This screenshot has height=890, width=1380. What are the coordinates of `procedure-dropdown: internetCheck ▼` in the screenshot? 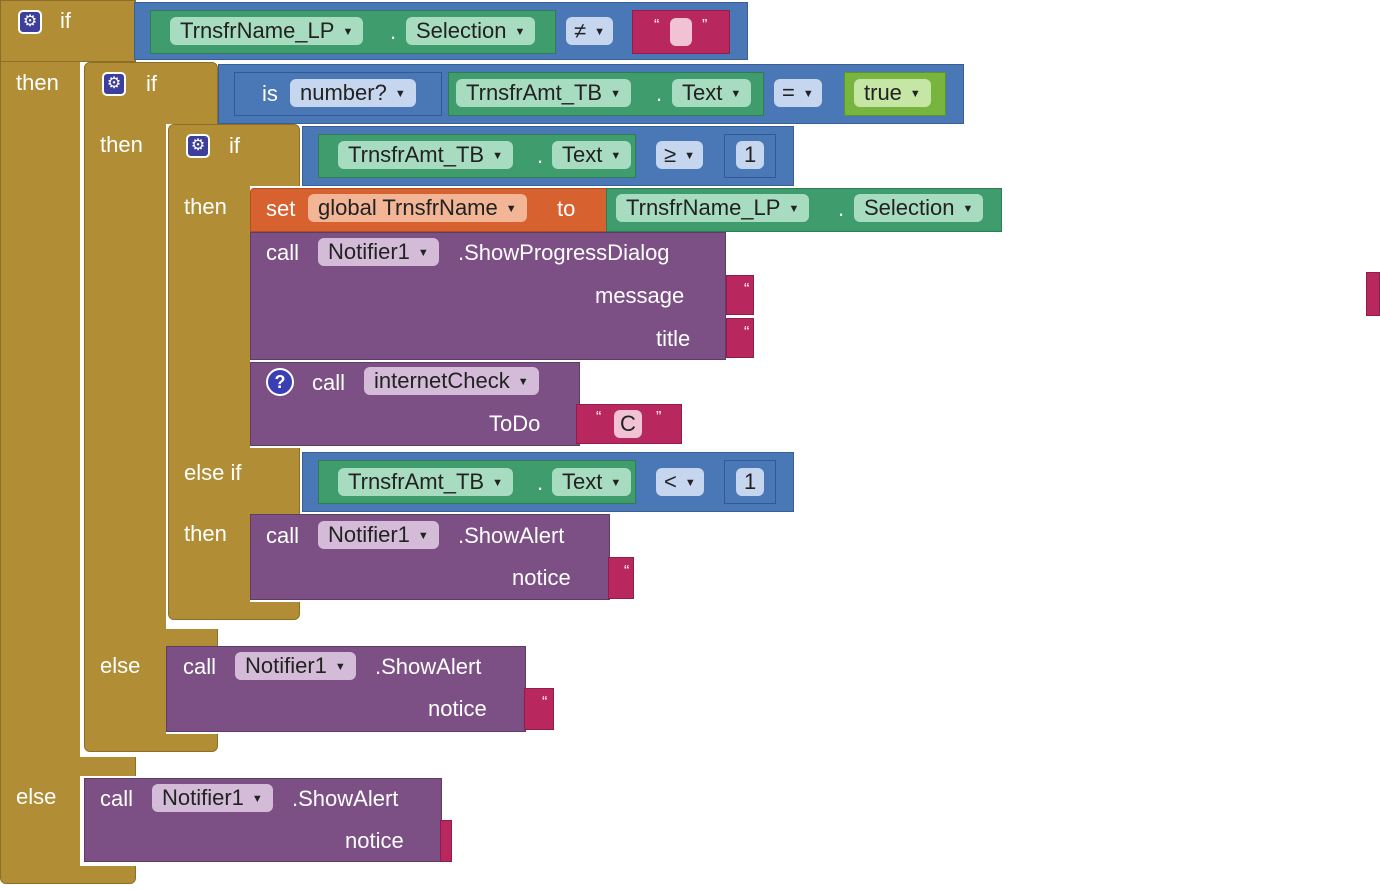 It's located at (451, 381).